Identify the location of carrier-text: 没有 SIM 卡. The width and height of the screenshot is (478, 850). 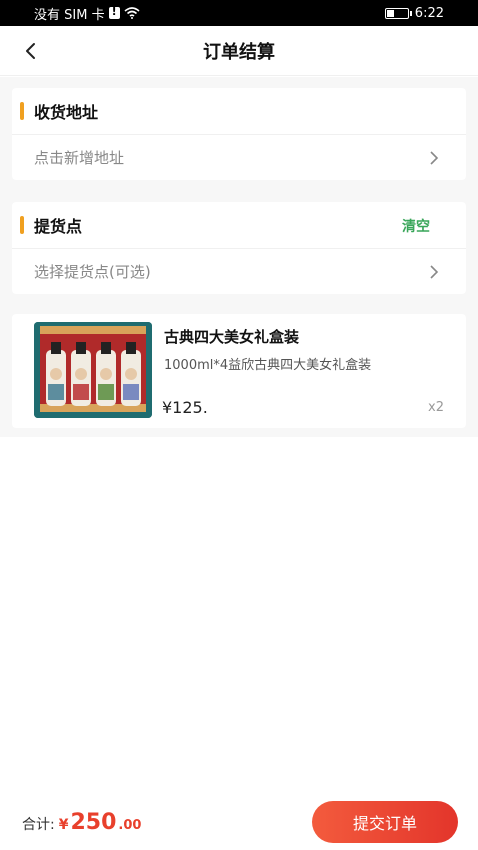
(69, 15).